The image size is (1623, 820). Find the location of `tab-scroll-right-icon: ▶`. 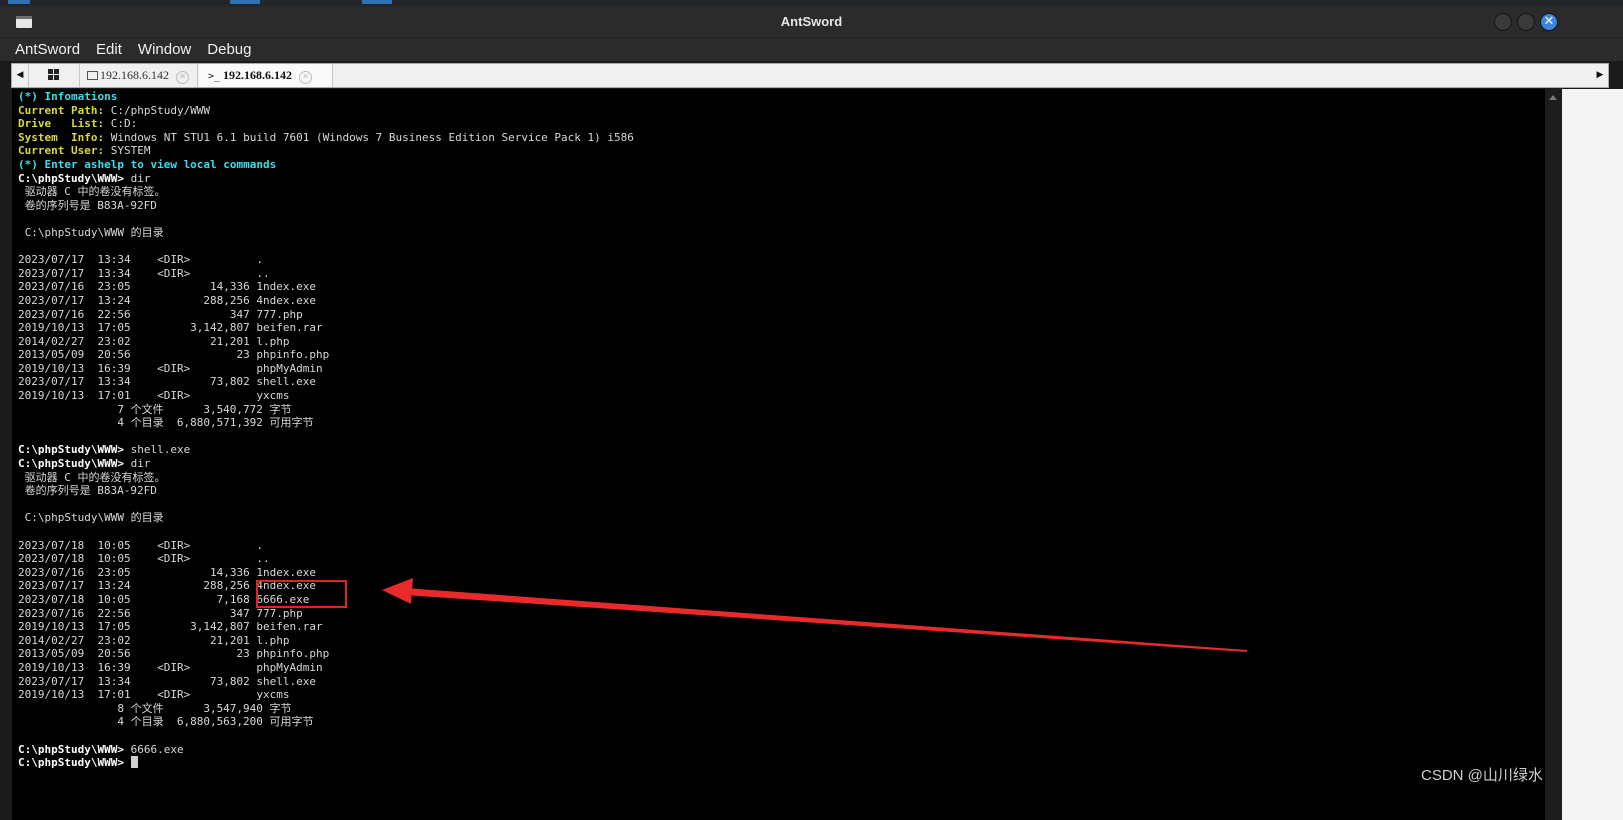

tab-scroll-right-icon: ▶ is located at coordinates (1600, 75).